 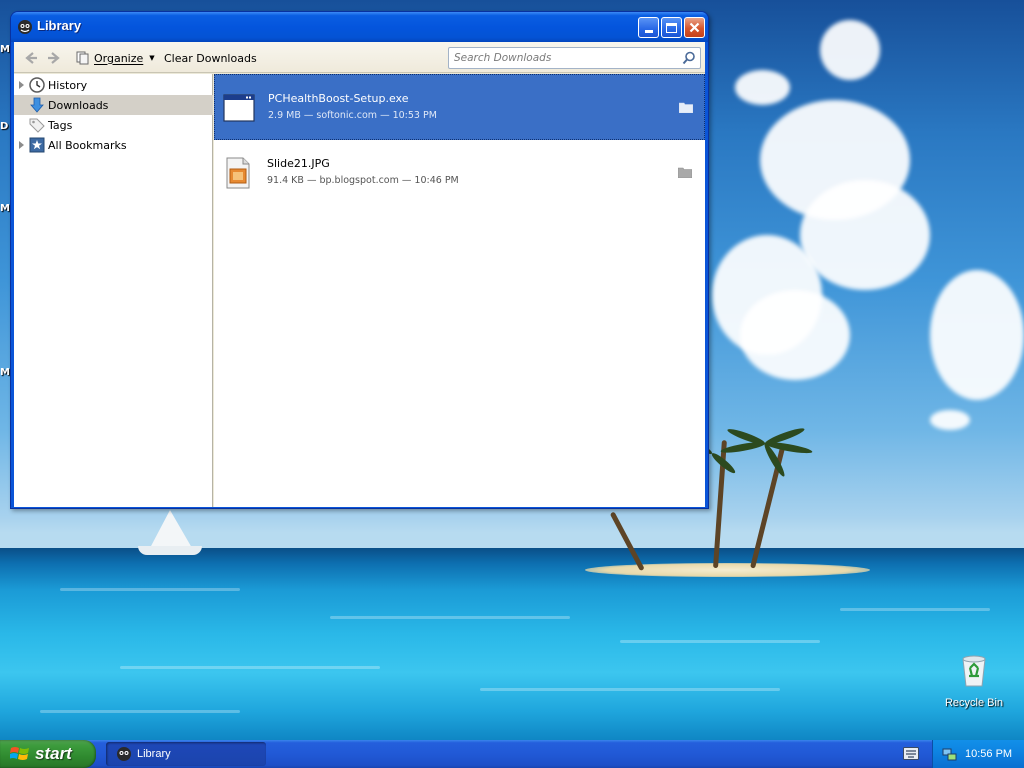 I want to click on sidebar-item-label: All Bookmarks, so click(x=87, y=145).